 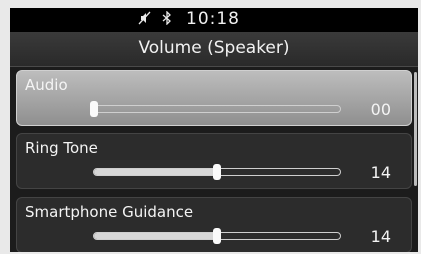 I want to click on page-title: Volume (Speaker), so click(x=214, y=48).